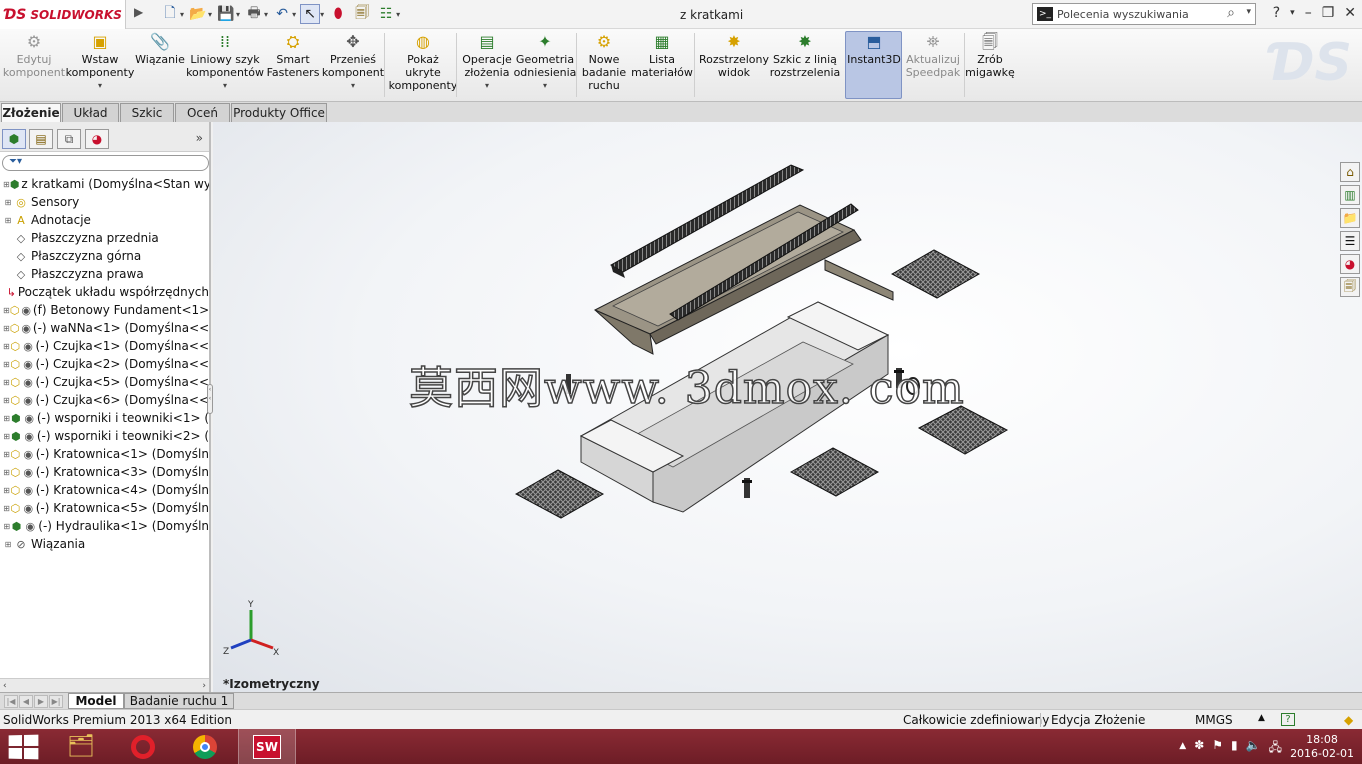 This screenshot has height=764, width=1362. What do you see at coordinates (1288, 719) in the screenshot?
I see `help-status-icon: ?` at bounding box center [1288, 719].